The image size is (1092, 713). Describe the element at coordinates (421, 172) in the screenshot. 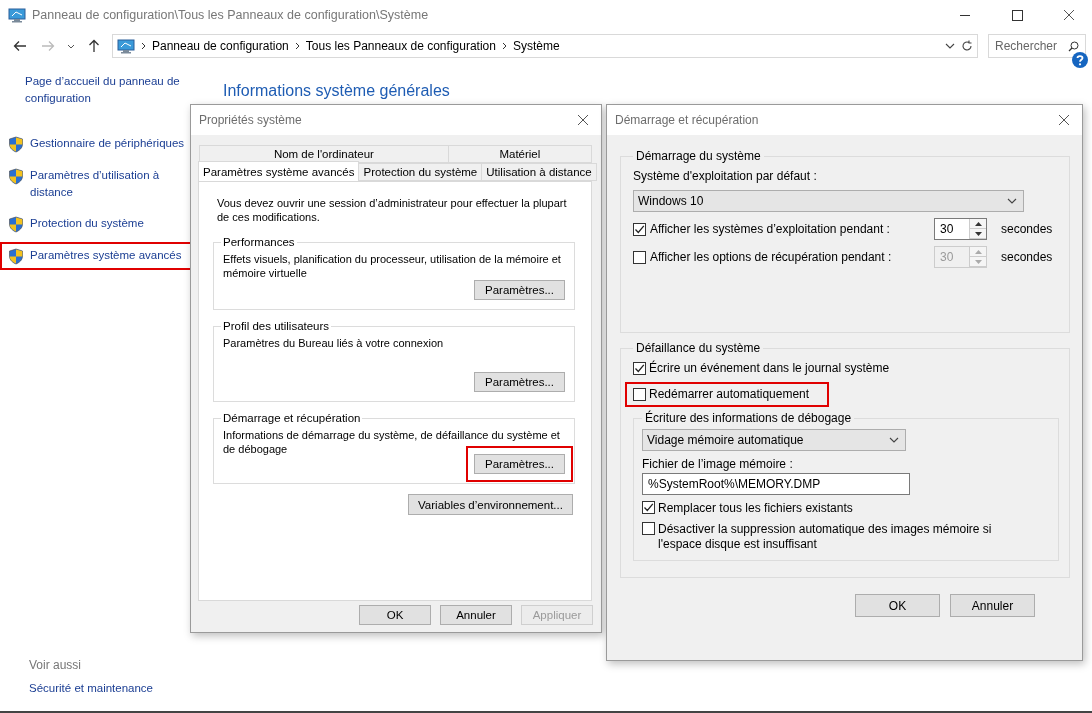

I see `tab: Protection du système` at that location.